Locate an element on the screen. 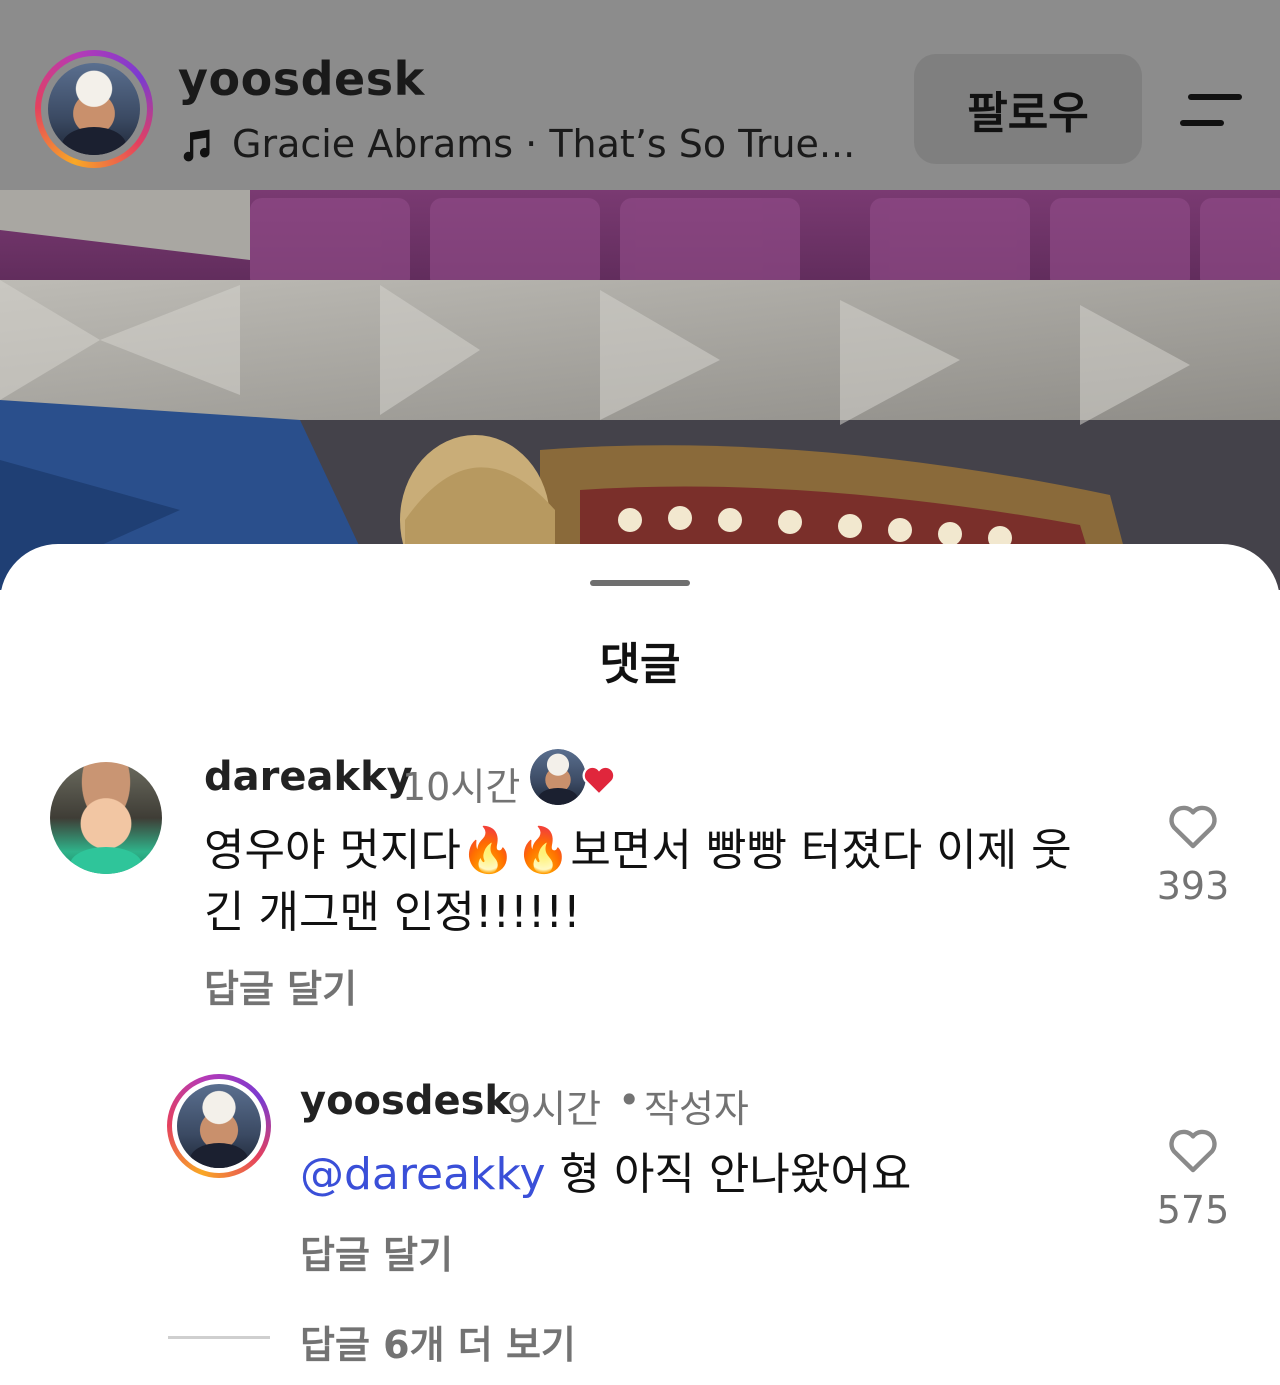 This screenshot has height=1385, width=1280. like-count: 393 is located at coordinates (1193, 886).